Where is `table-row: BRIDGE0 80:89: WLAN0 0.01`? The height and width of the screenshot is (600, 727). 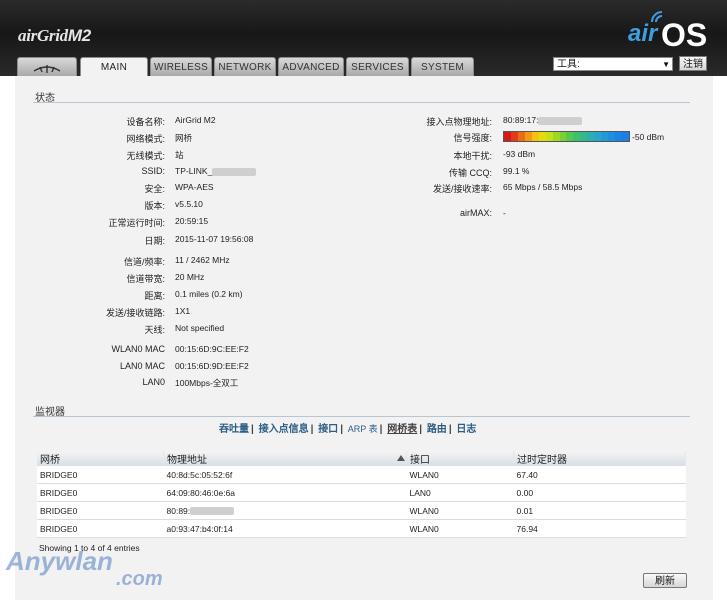 table-row: BRIDGE0 80:89: WLAN0 0.01 is located at coordinates (361, 510).